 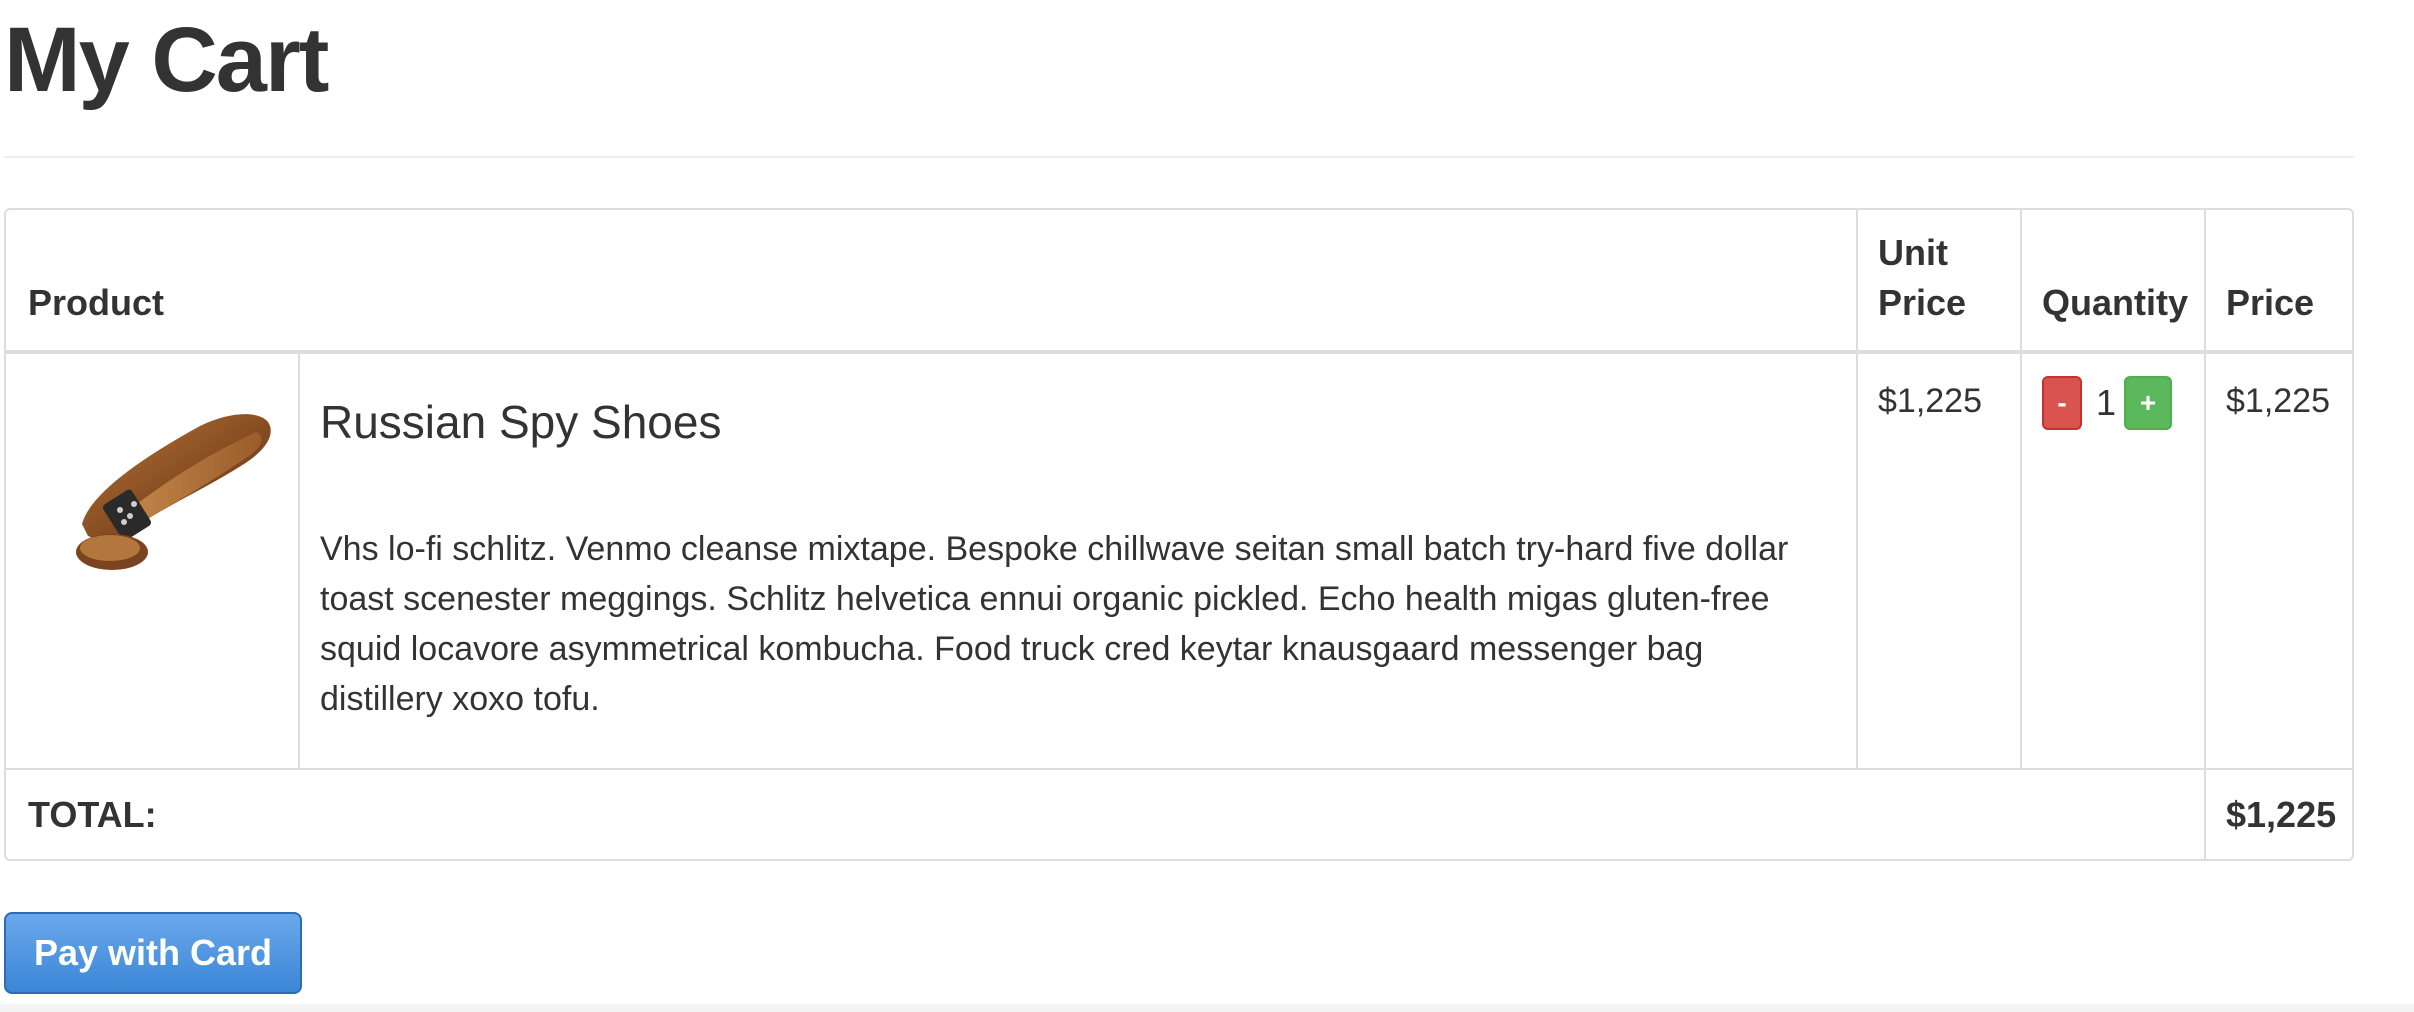 What do you see at coordinates (520, 422) in the screenshot?
I see `product-name: Russian Spy Shoes` at bounding box center [520, 422].